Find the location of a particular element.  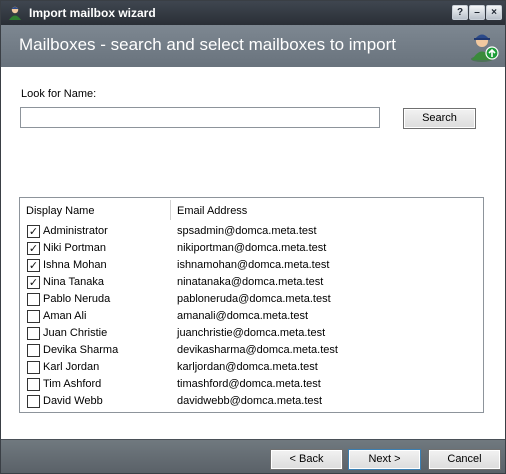

column-divider is located at coordinates (170, 210).